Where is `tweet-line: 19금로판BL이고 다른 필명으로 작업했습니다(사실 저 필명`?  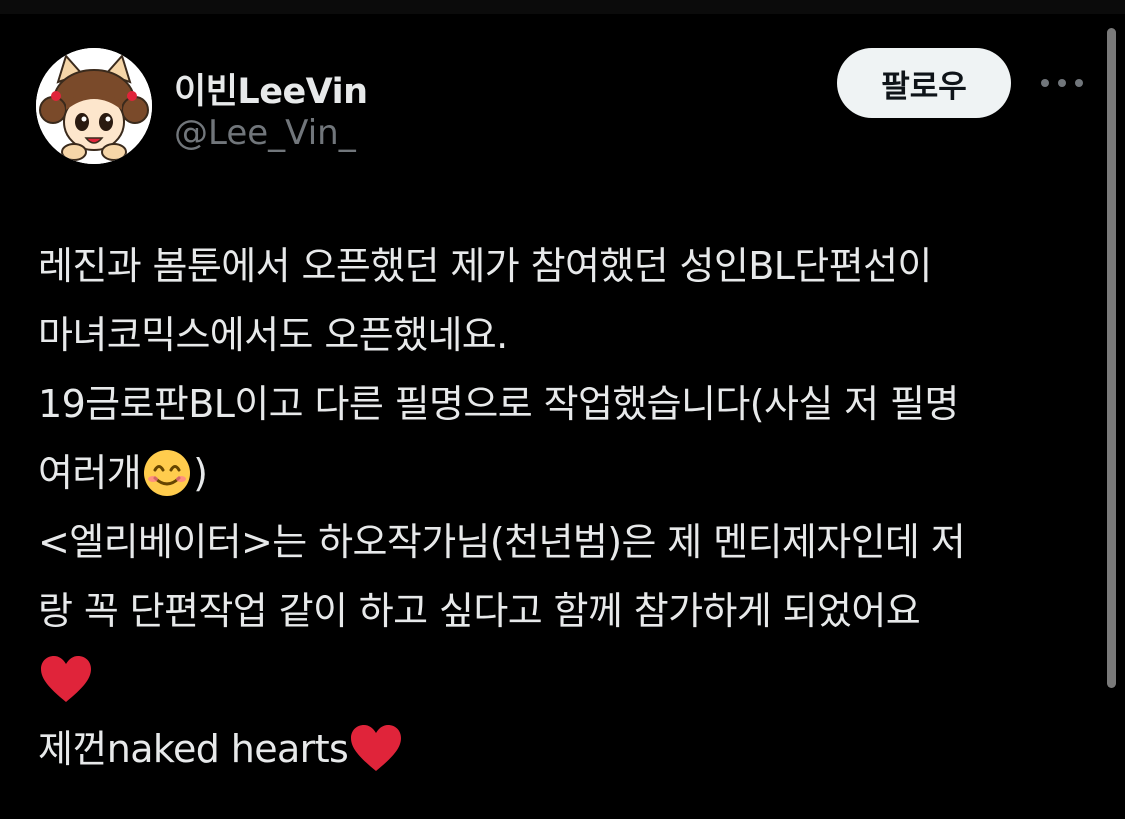
tweet-line: 19금로판BL이고 다른 필명으로 작업했습니다(사실 저 필명 is located at coordinates (498, 404).